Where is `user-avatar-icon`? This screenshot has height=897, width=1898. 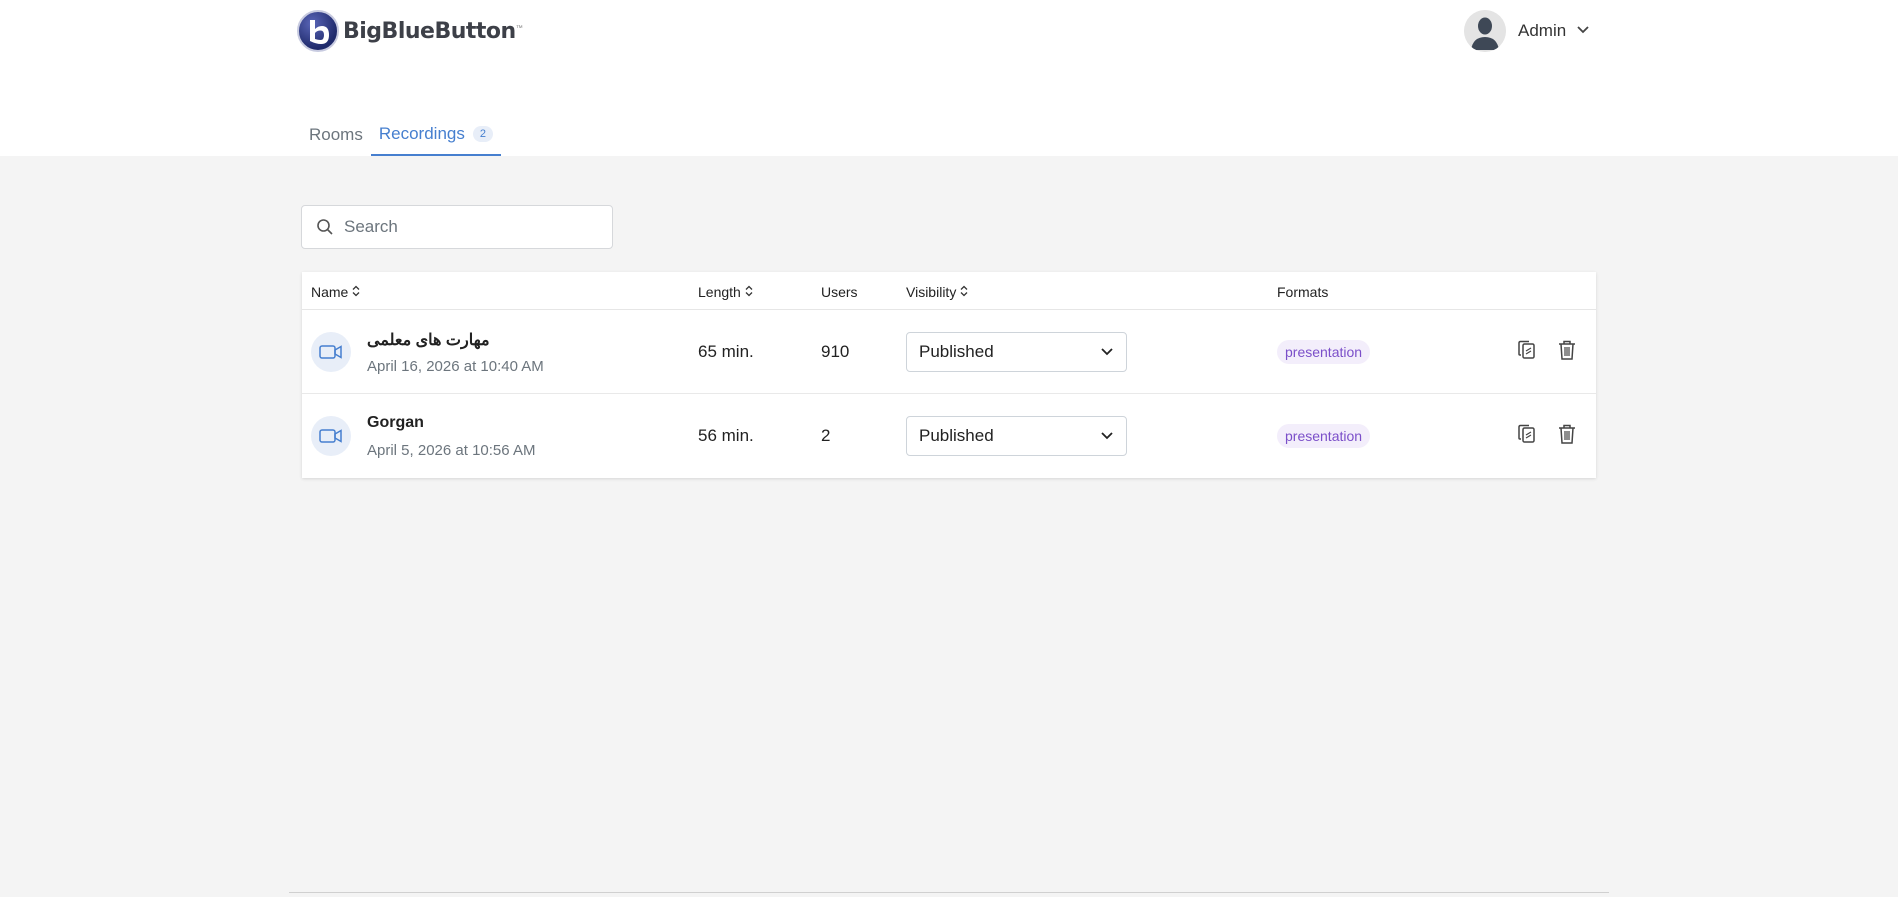
user-avatar-icon is located at coordinates (1485, 31).